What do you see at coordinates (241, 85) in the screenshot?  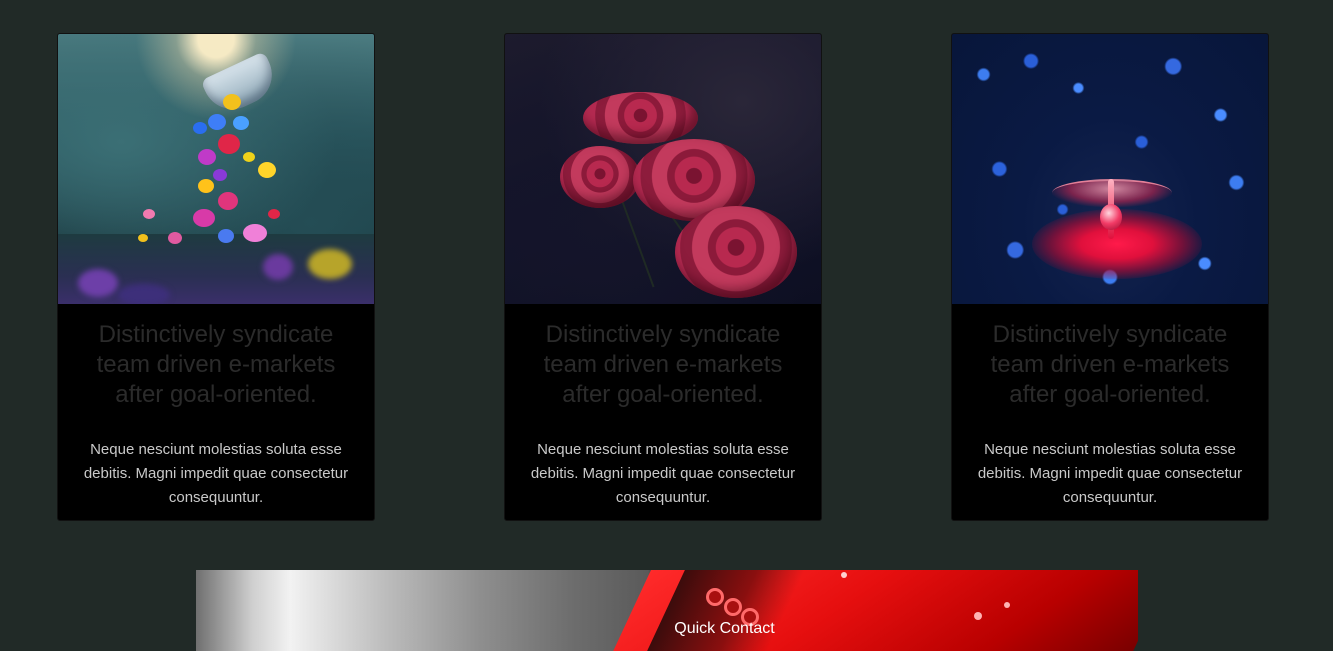 I see `teacup-icon` at bounding box center [241, 85].